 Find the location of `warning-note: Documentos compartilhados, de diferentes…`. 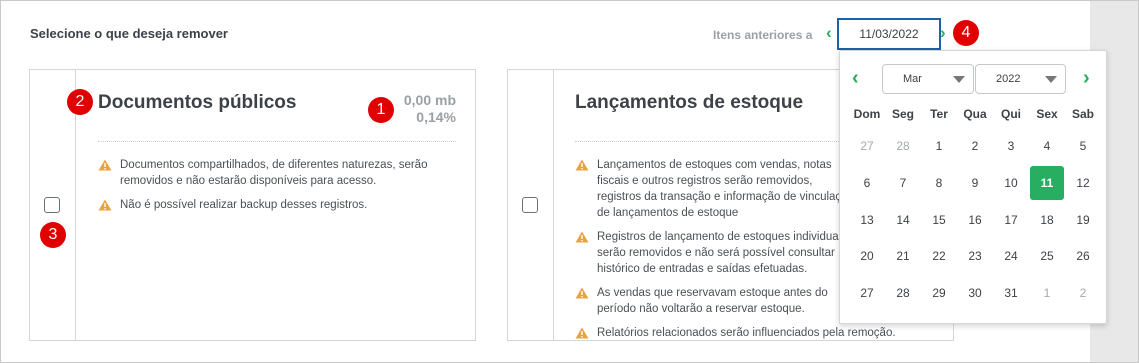

warning-note: Documentos compartilhados, de diferentes… is located at coordinates (277, 173).